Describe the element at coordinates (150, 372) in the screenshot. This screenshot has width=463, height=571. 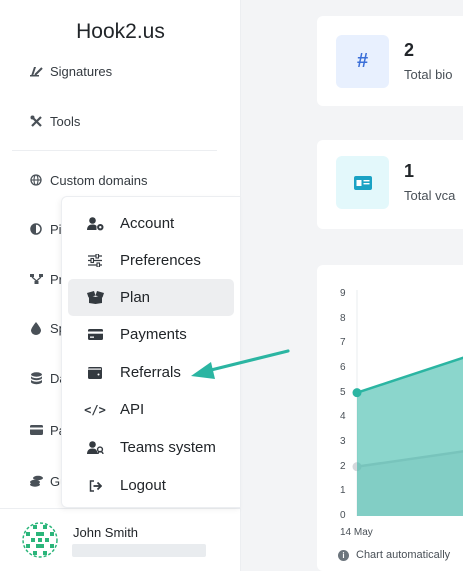
I see `menu-item-label: Referrals` at that location.